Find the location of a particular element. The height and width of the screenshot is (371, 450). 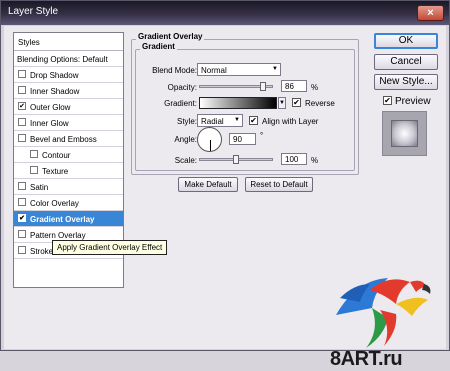

parrot-logo is located at coordinates (383, 313).